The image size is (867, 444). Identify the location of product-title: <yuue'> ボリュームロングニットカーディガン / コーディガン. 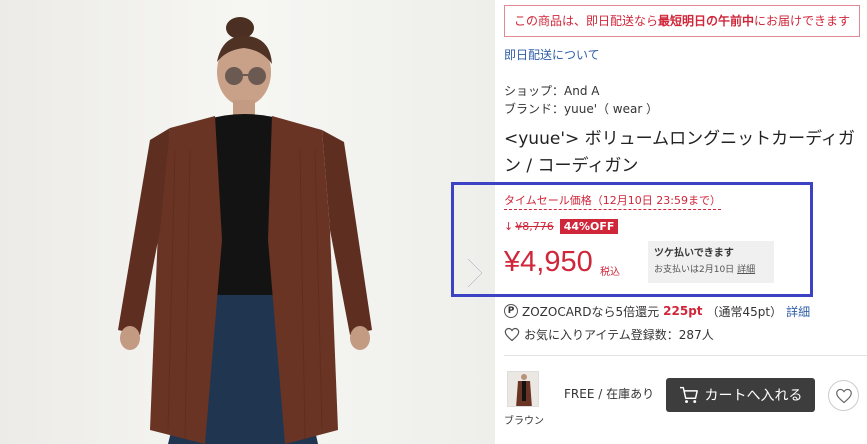
(679, 152).